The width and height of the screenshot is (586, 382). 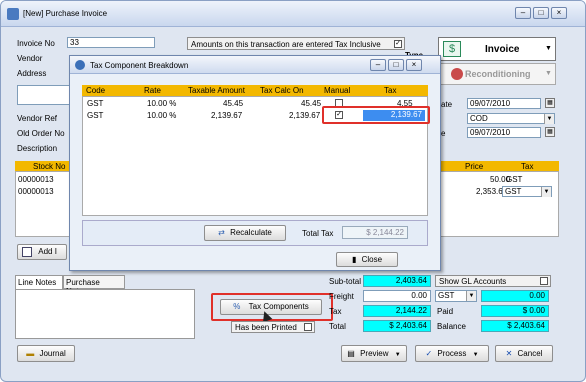 I want to click on door-icon: ▮, so click(x=354, y=259).